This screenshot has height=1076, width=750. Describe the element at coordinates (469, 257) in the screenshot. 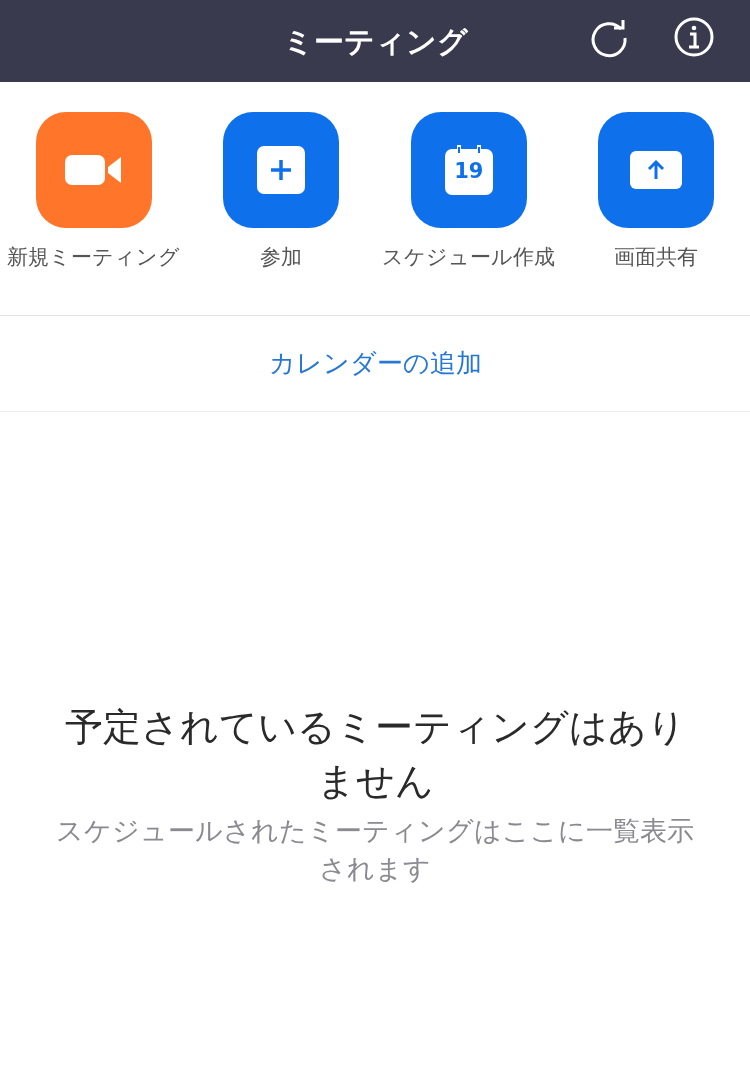

I see `action-label: スケジュール作成` at that location.